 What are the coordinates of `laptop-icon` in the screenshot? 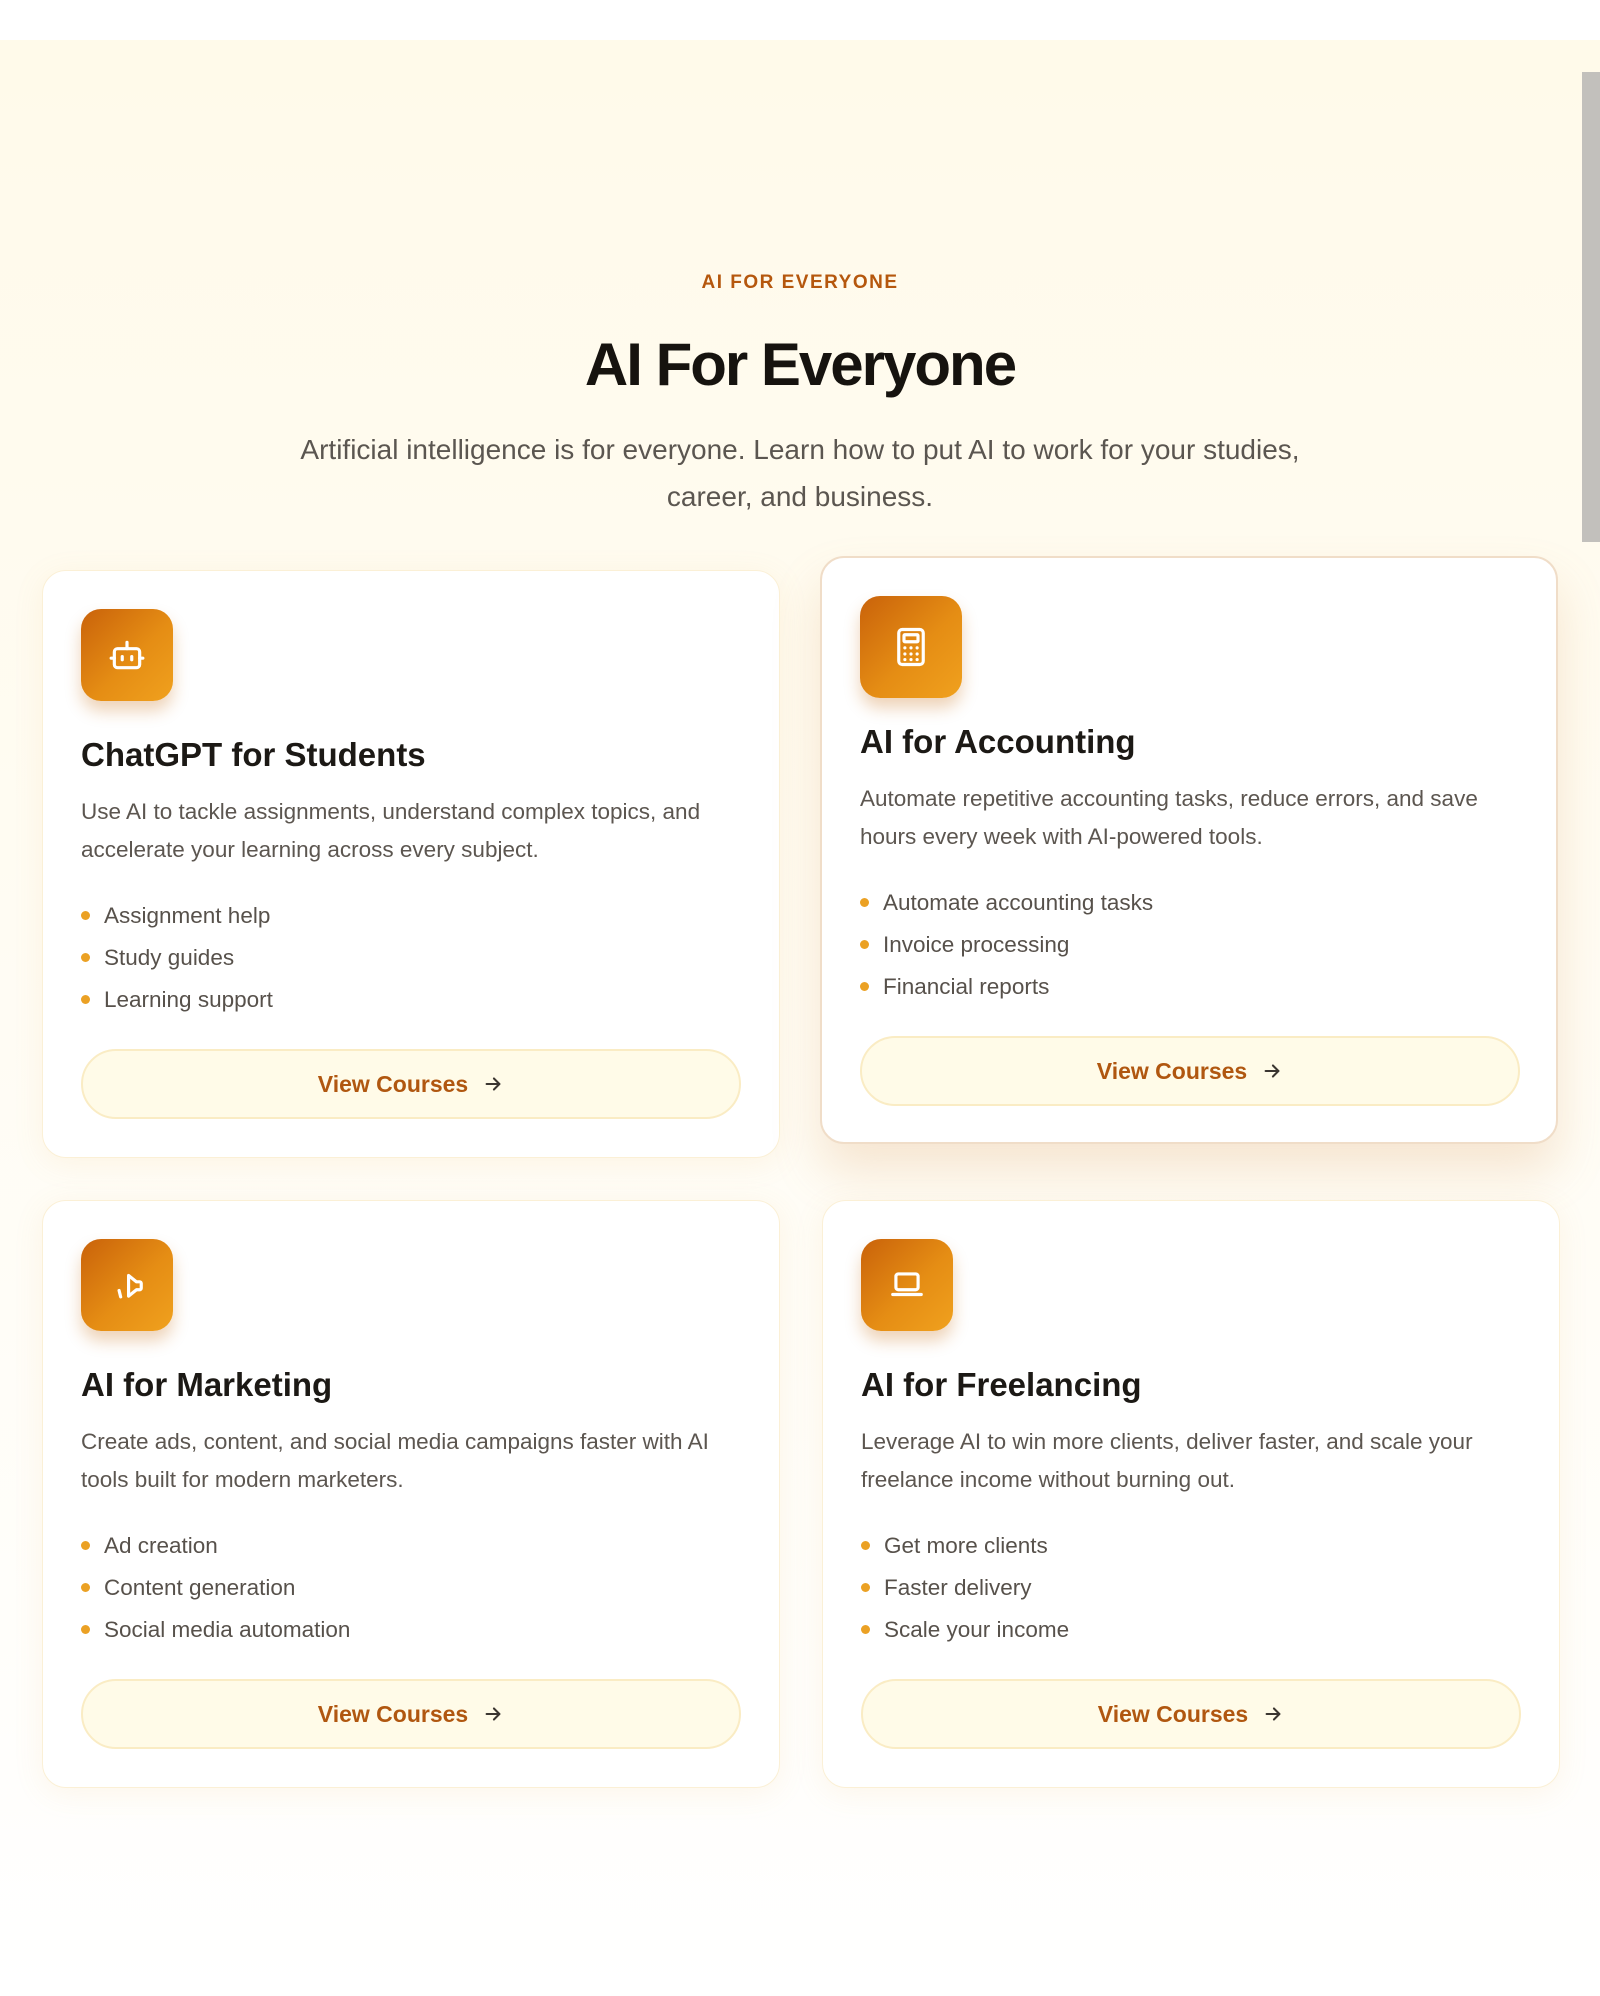 It's located at (907, 1285).